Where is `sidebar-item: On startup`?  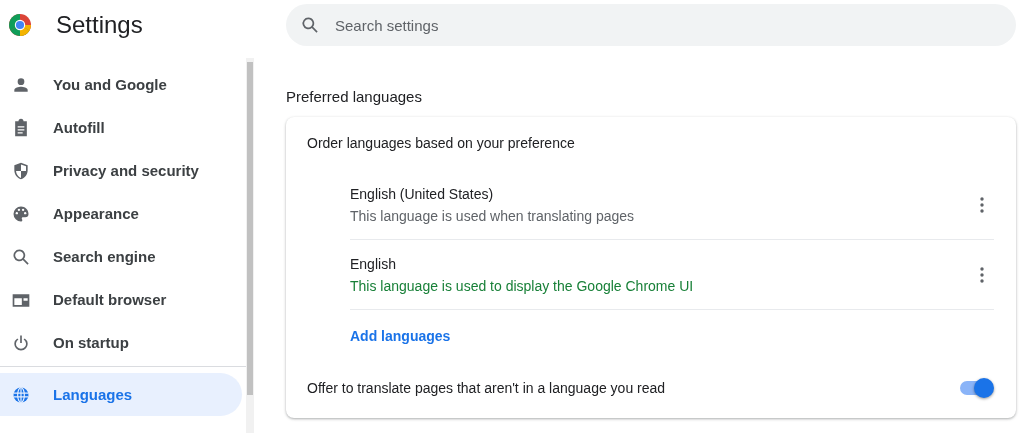 sidebar-item: On startup is located at coordinates (121, 342).